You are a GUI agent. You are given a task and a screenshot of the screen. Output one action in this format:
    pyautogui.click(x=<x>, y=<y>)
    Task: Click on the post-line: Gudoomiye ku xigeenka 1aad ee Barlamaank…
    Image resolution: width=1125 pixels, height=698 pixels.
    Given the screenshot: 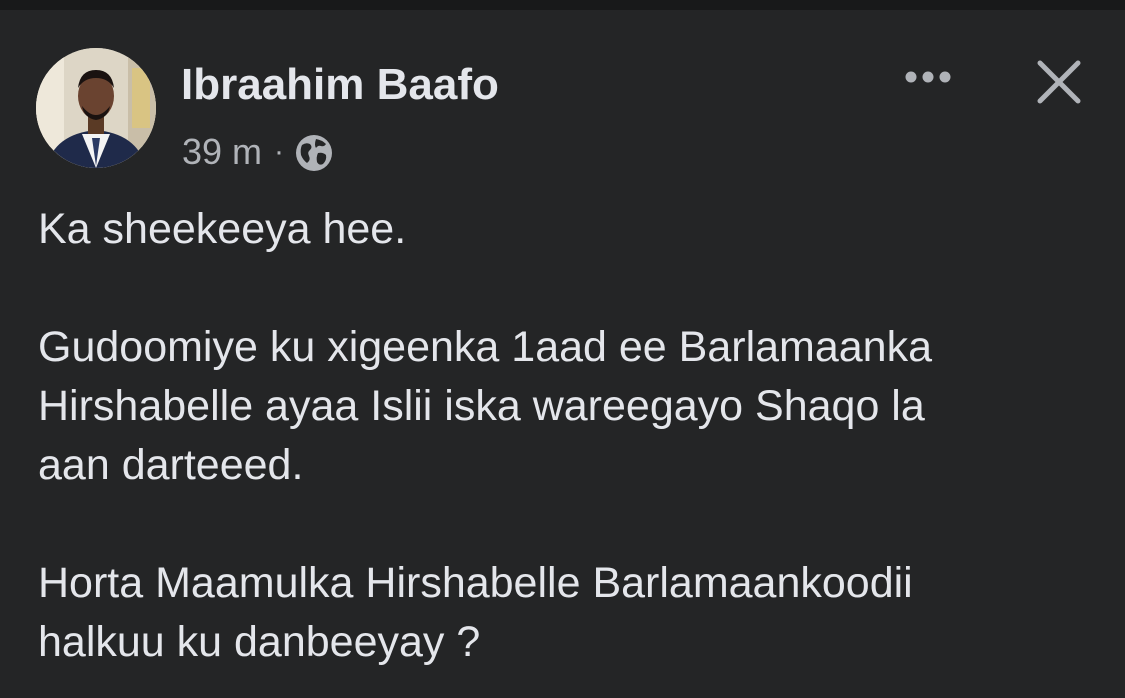 What is the action you would take?
    pyautogui.click(x=485, y=347)
    